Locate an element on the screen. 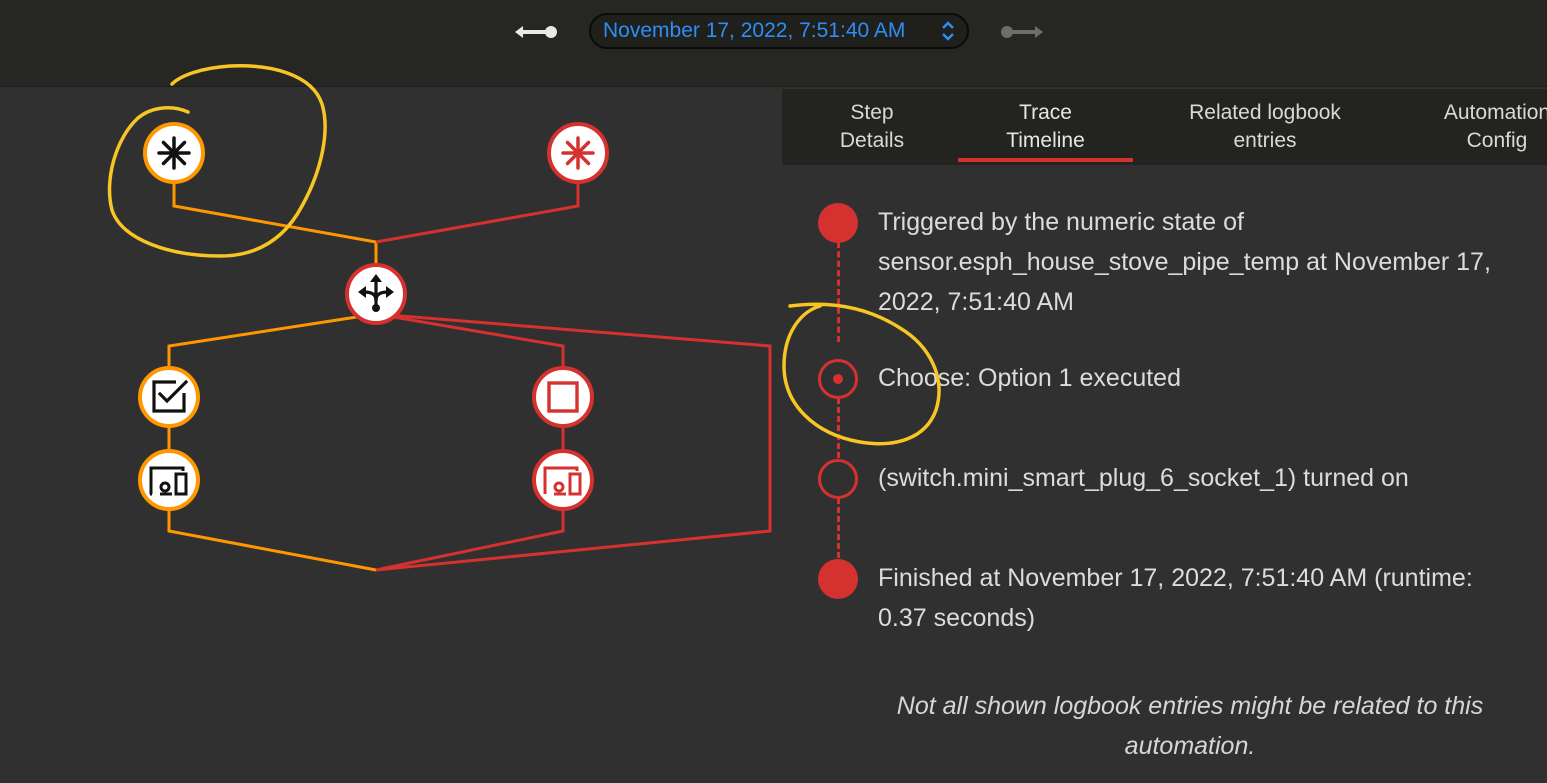 Image resolution: width=1547 pixels, height=783 pixels. chevron-up-down-icon is located at coordinates (948, 31).